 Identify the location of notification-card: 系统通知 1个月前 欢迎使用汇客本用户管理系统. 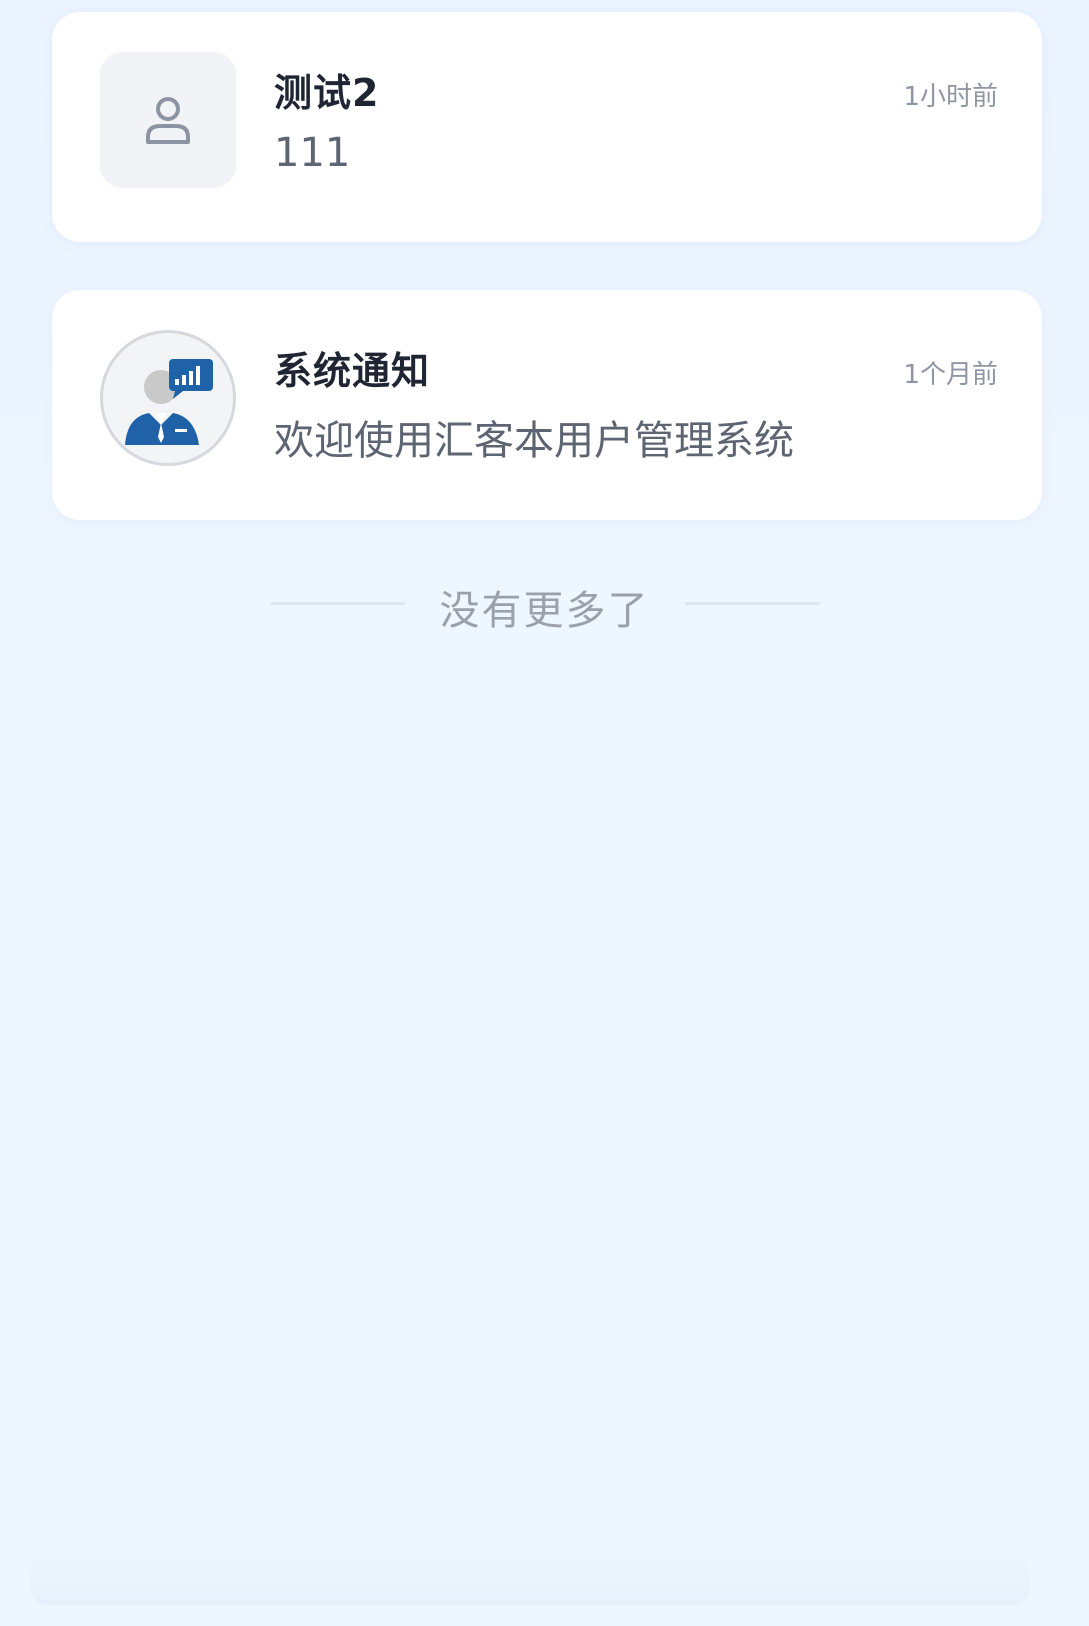
(547, 405).